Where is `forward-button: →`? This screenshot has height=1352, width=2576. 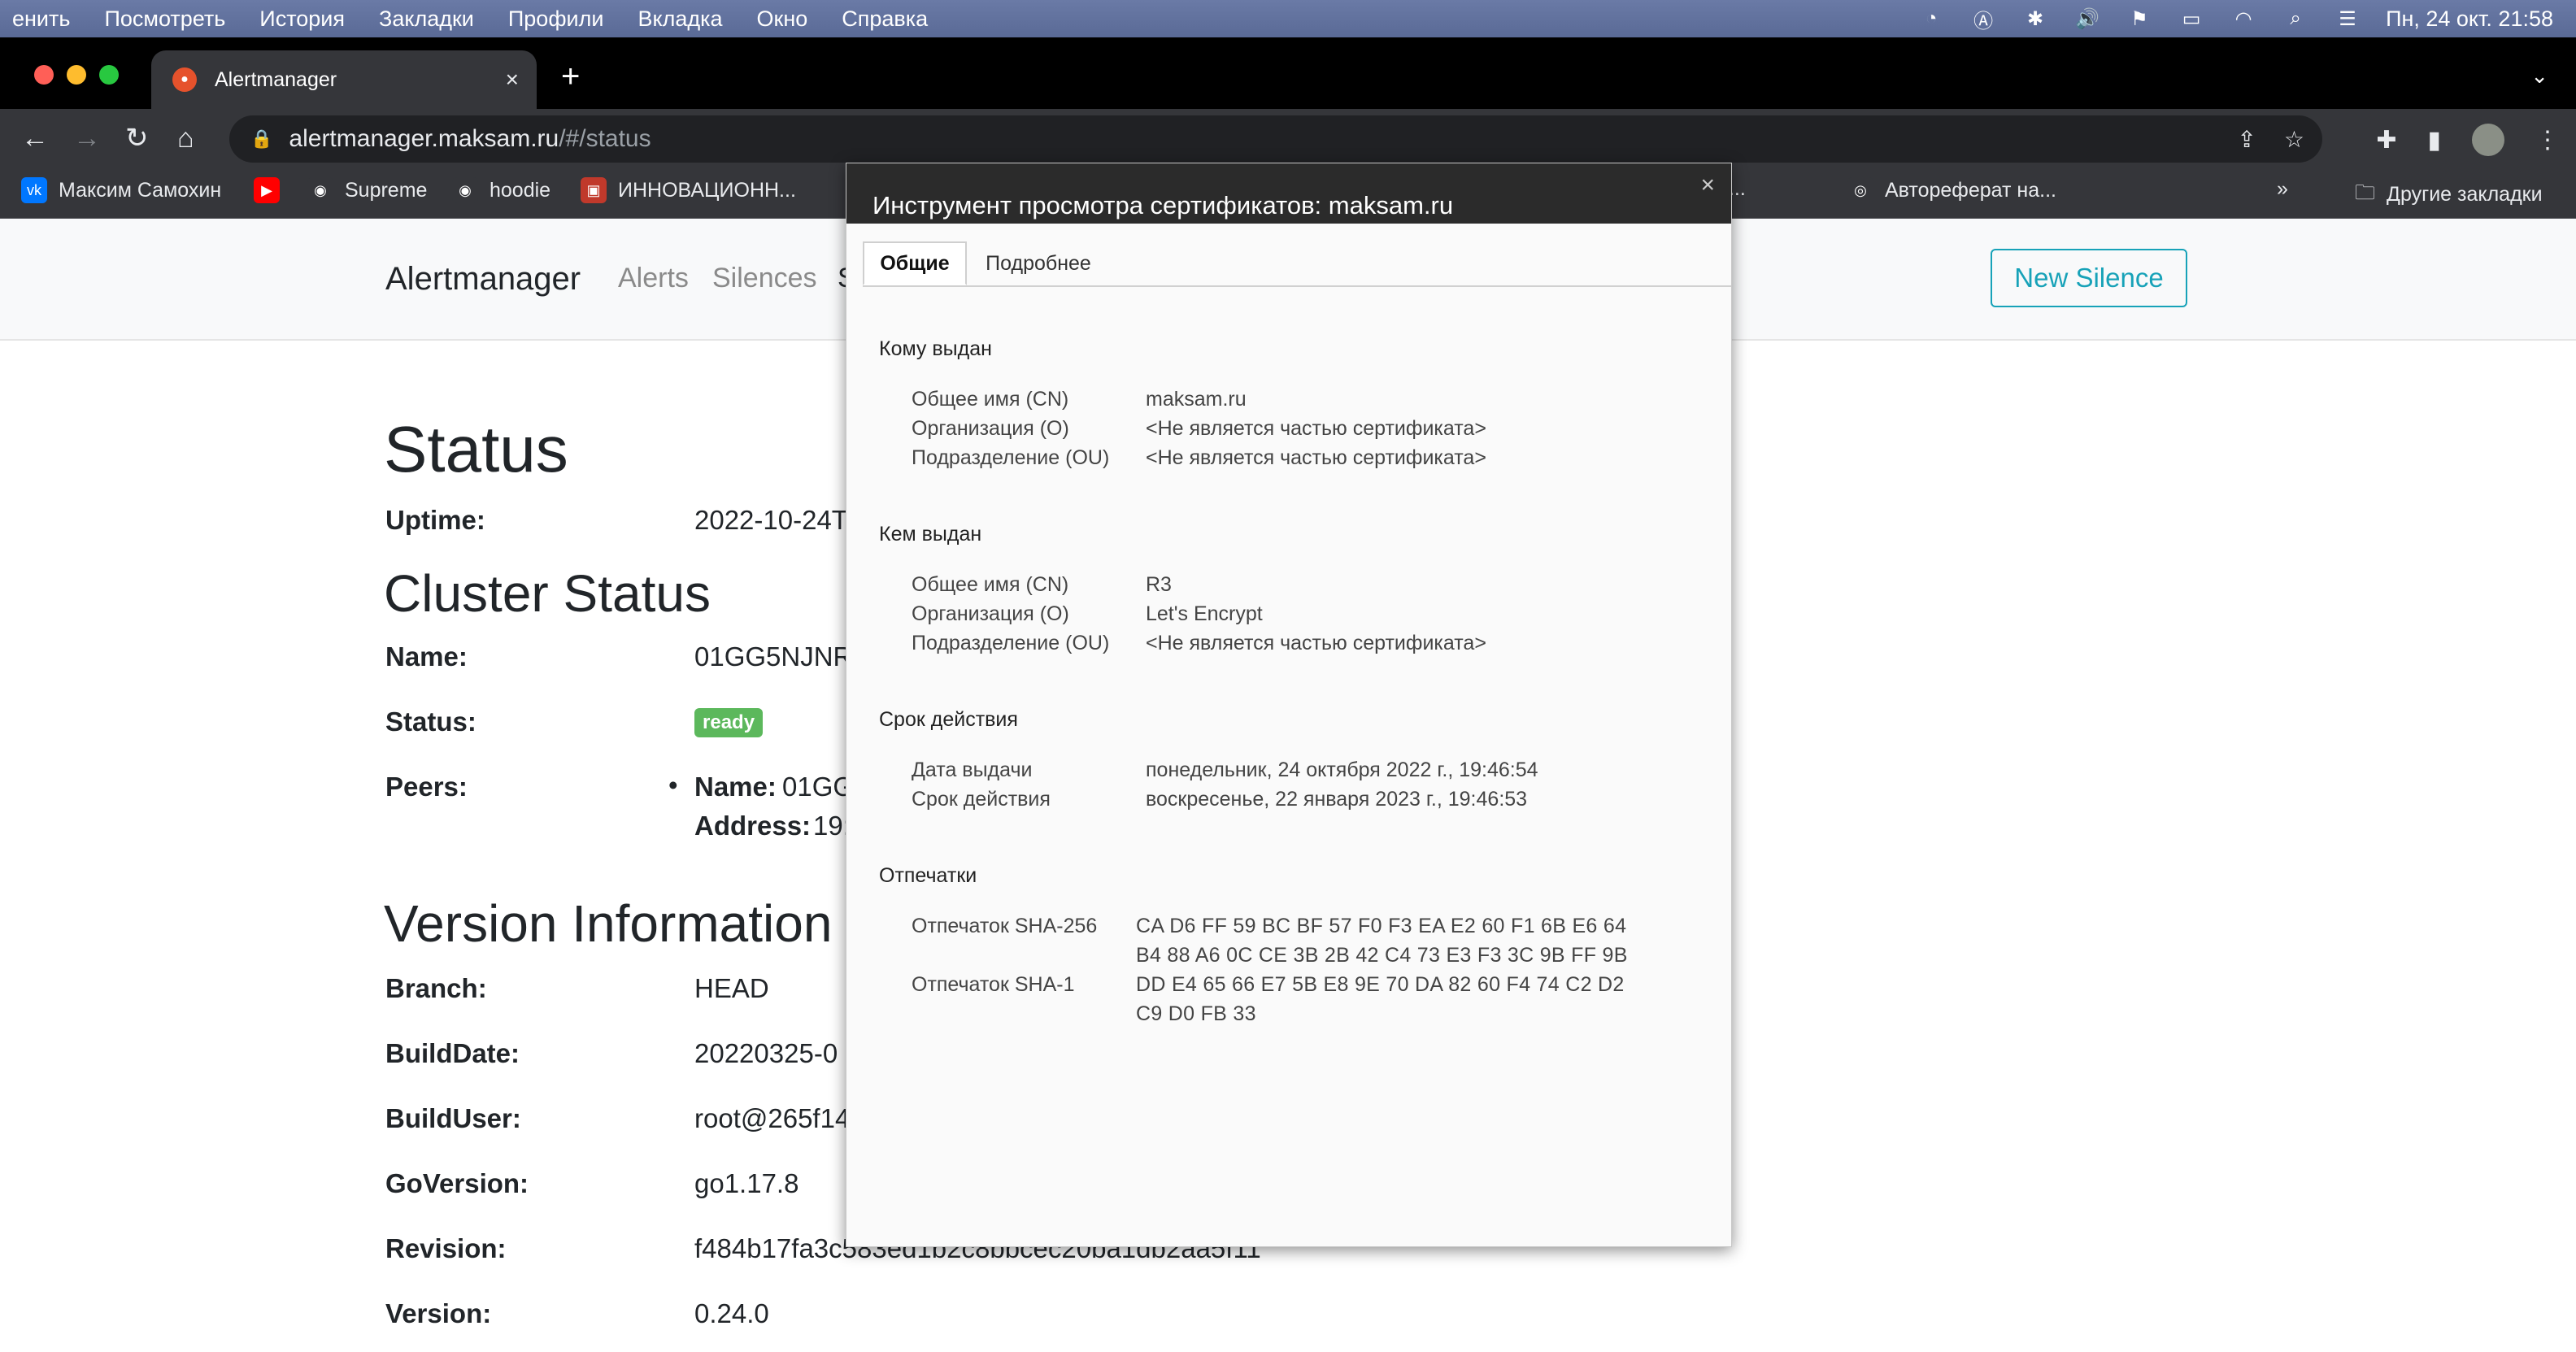
forward-button: → is located at coordinates (87, 138).